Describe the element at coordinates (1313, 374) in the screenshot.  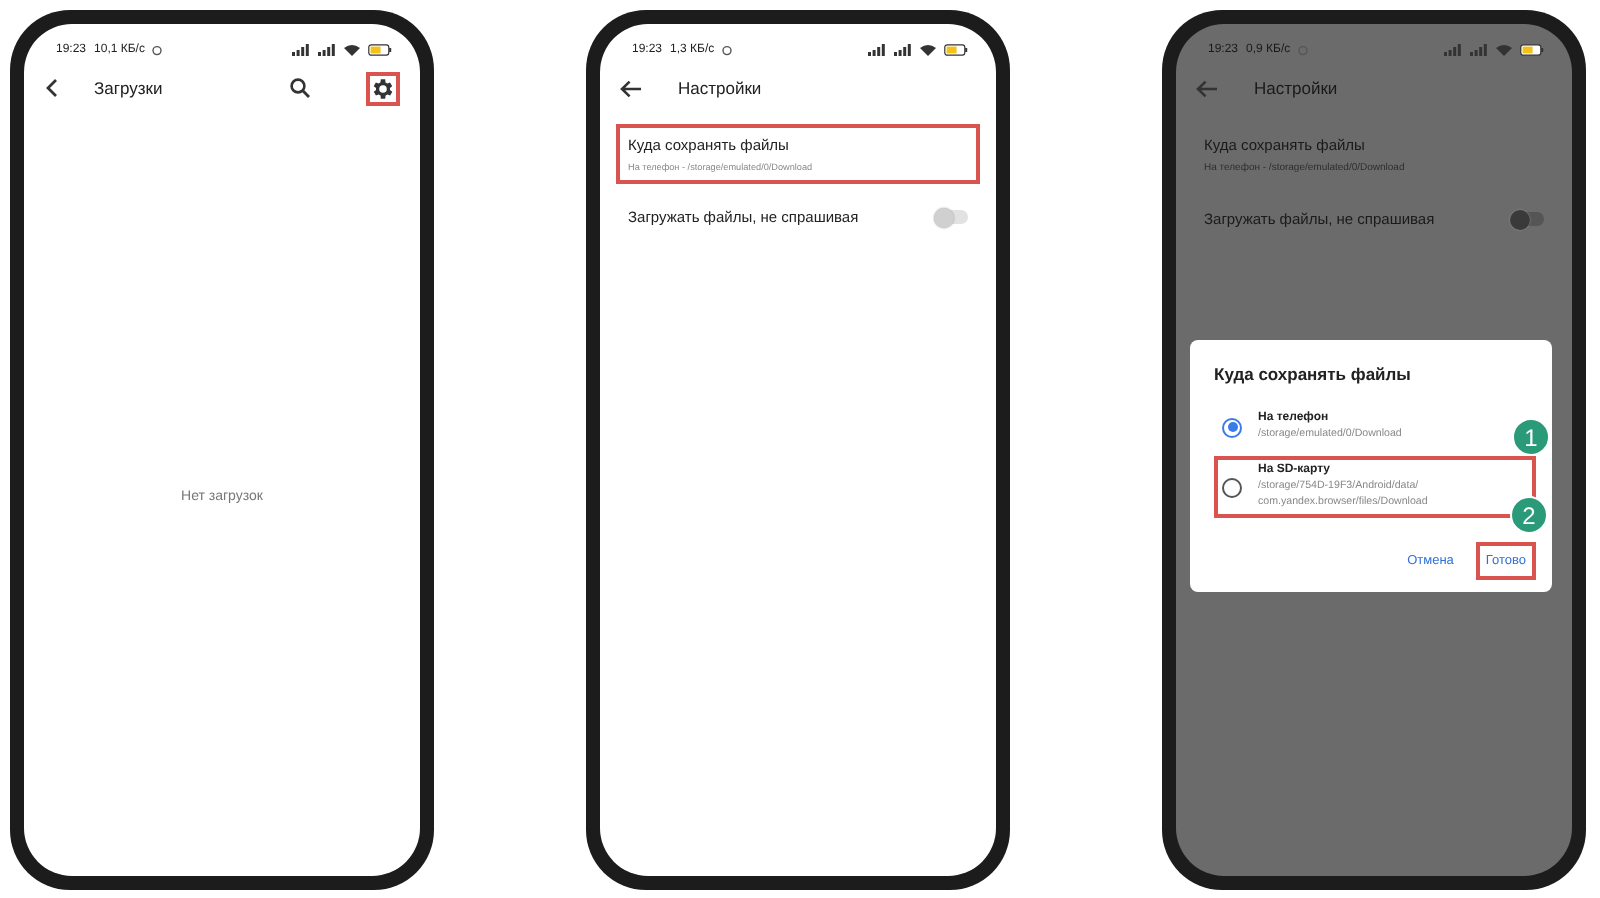
I see `dialog-title: Куда сохранять файлы` at that location.